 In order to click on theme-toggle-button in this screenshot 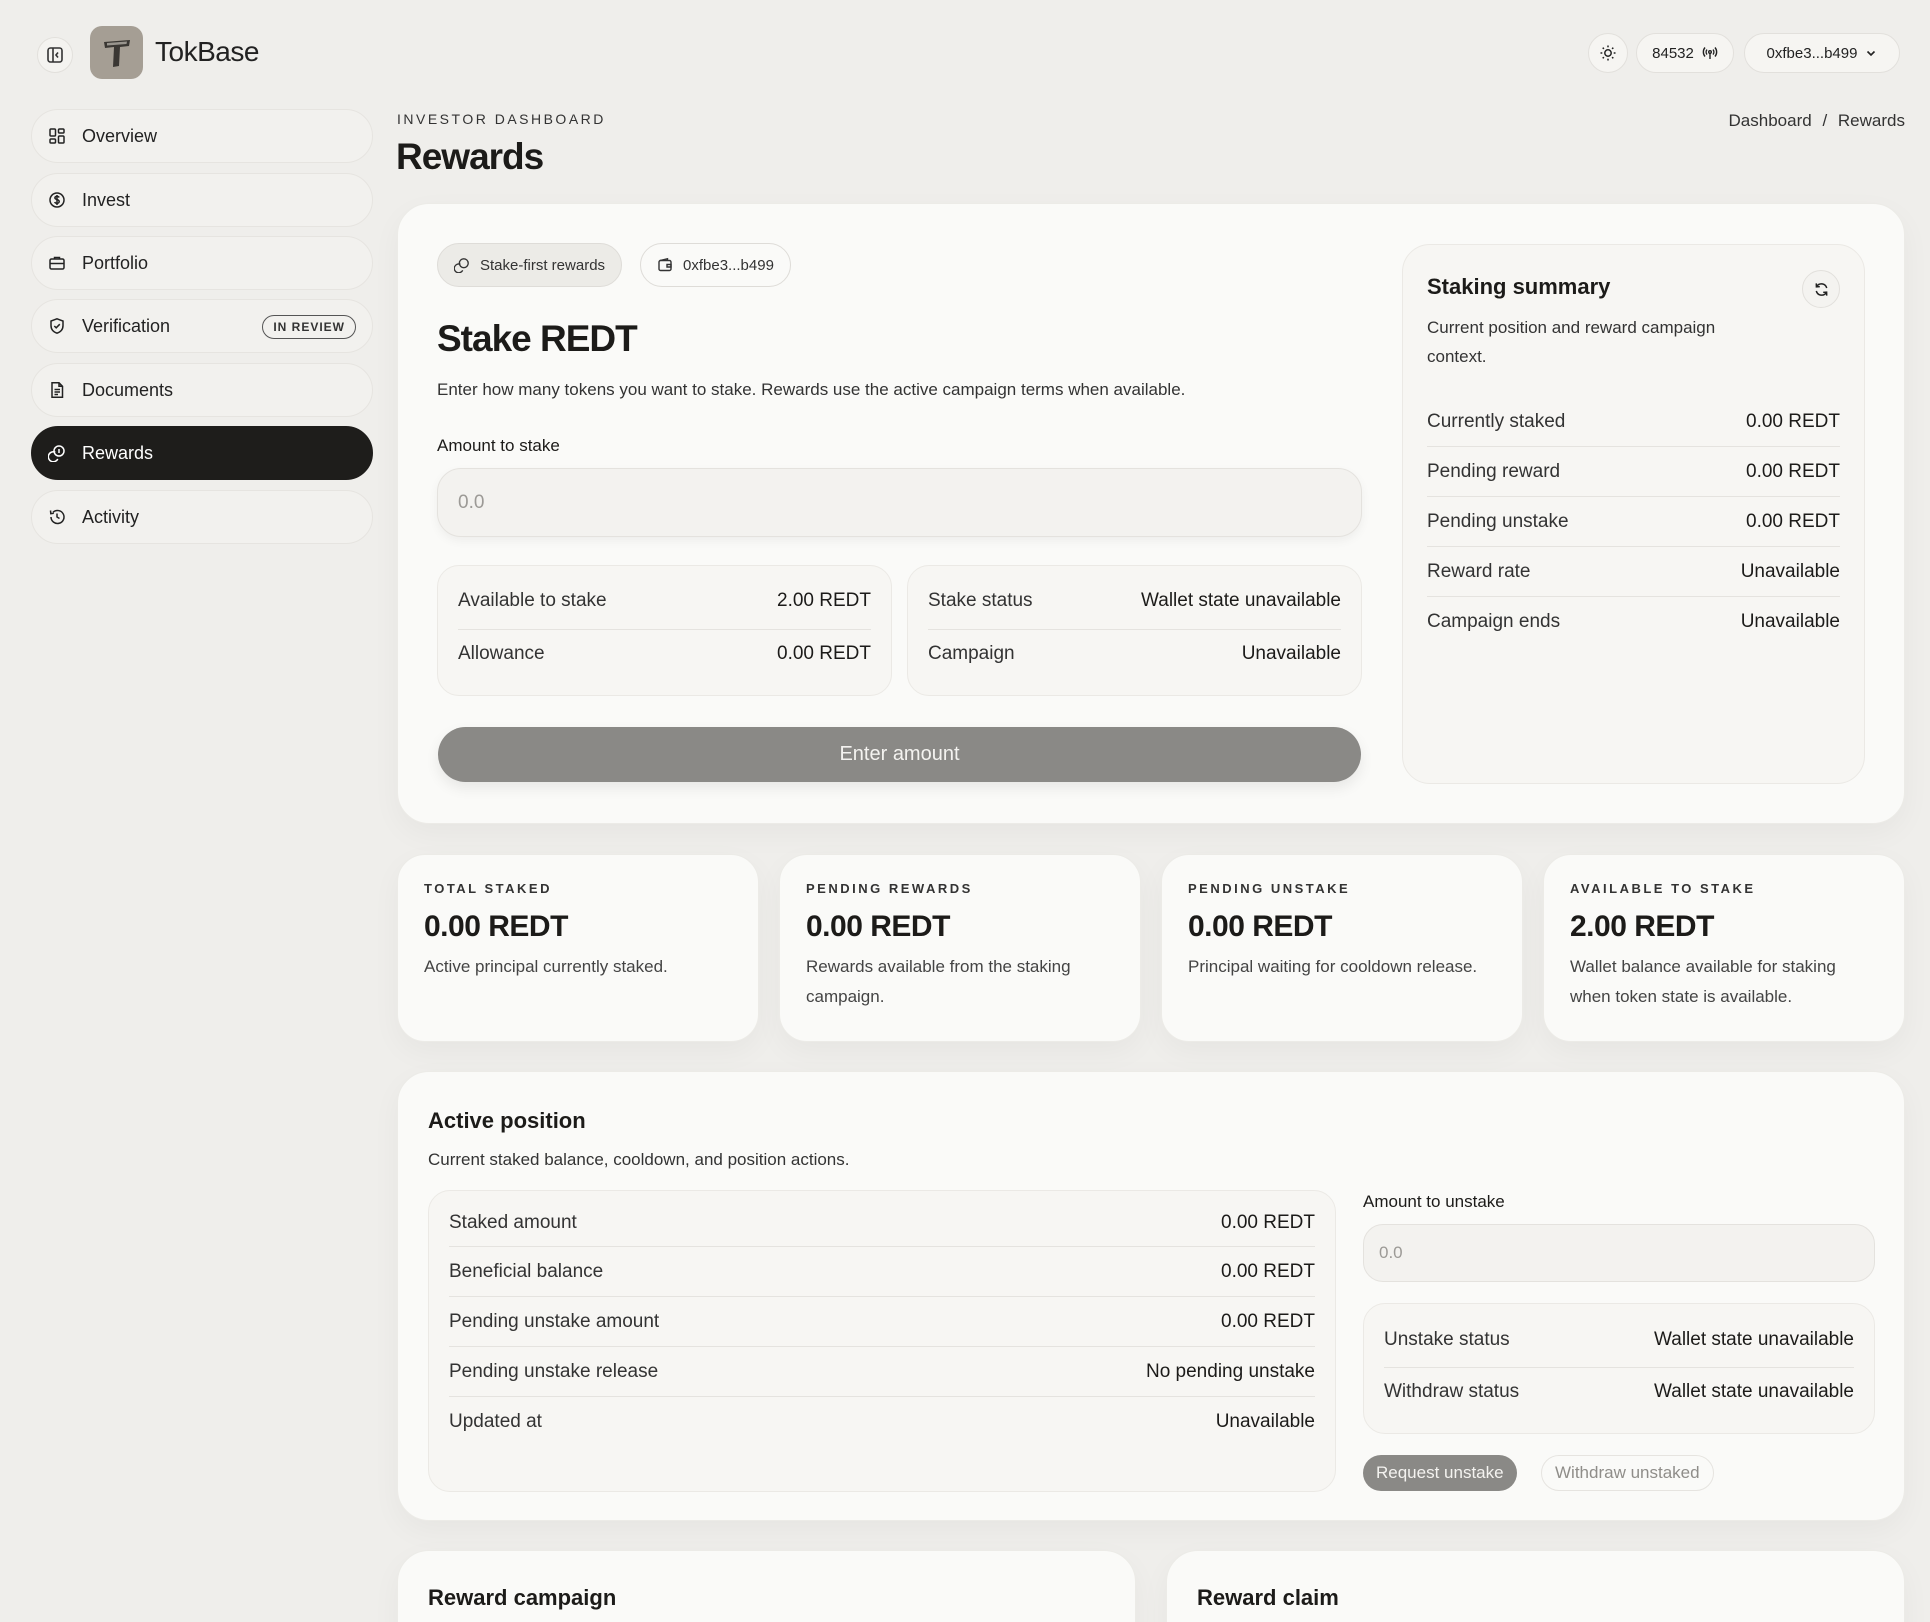, I will do `click(1608, 53)`.